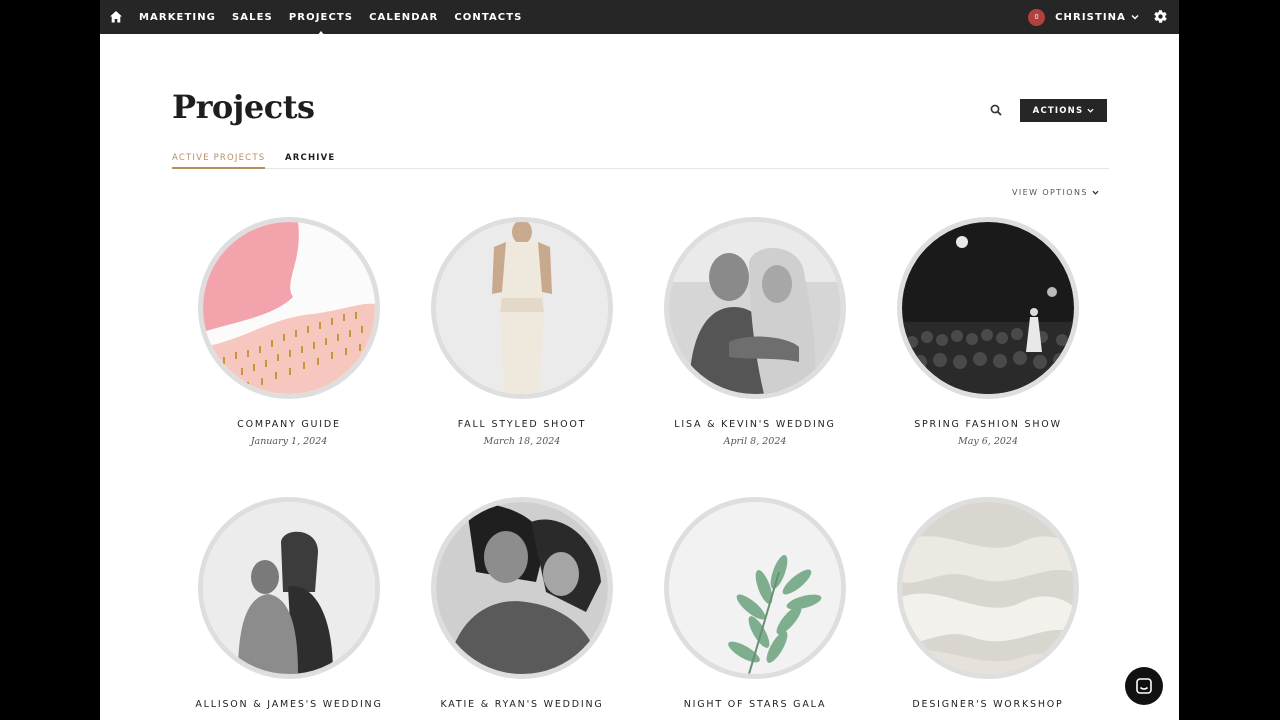 Image resolution: width=1280 pixels, height=720 pixels. What do you see at coordinates (403, 17) in the screenshot?
I see `nav-item-calendar: CALENDAR` at bounding box center [403, 17].